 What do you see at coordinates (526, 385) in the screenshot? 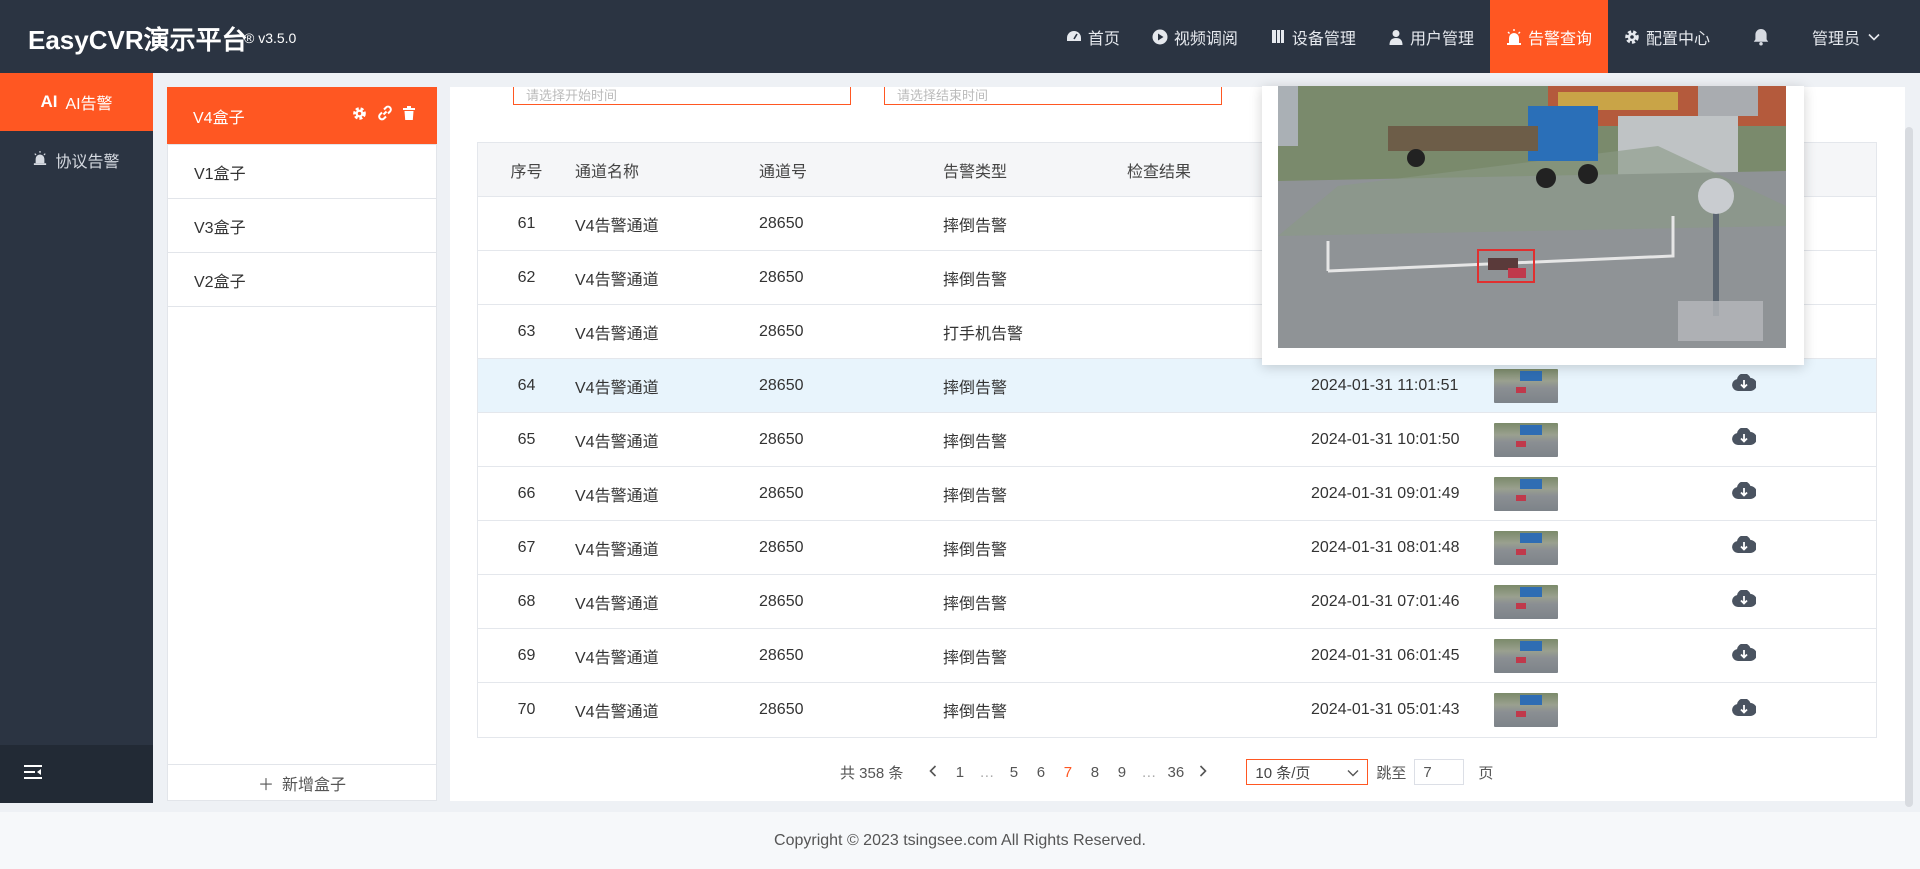
I see `cell-no: 64` at bounding box center [526, 385].